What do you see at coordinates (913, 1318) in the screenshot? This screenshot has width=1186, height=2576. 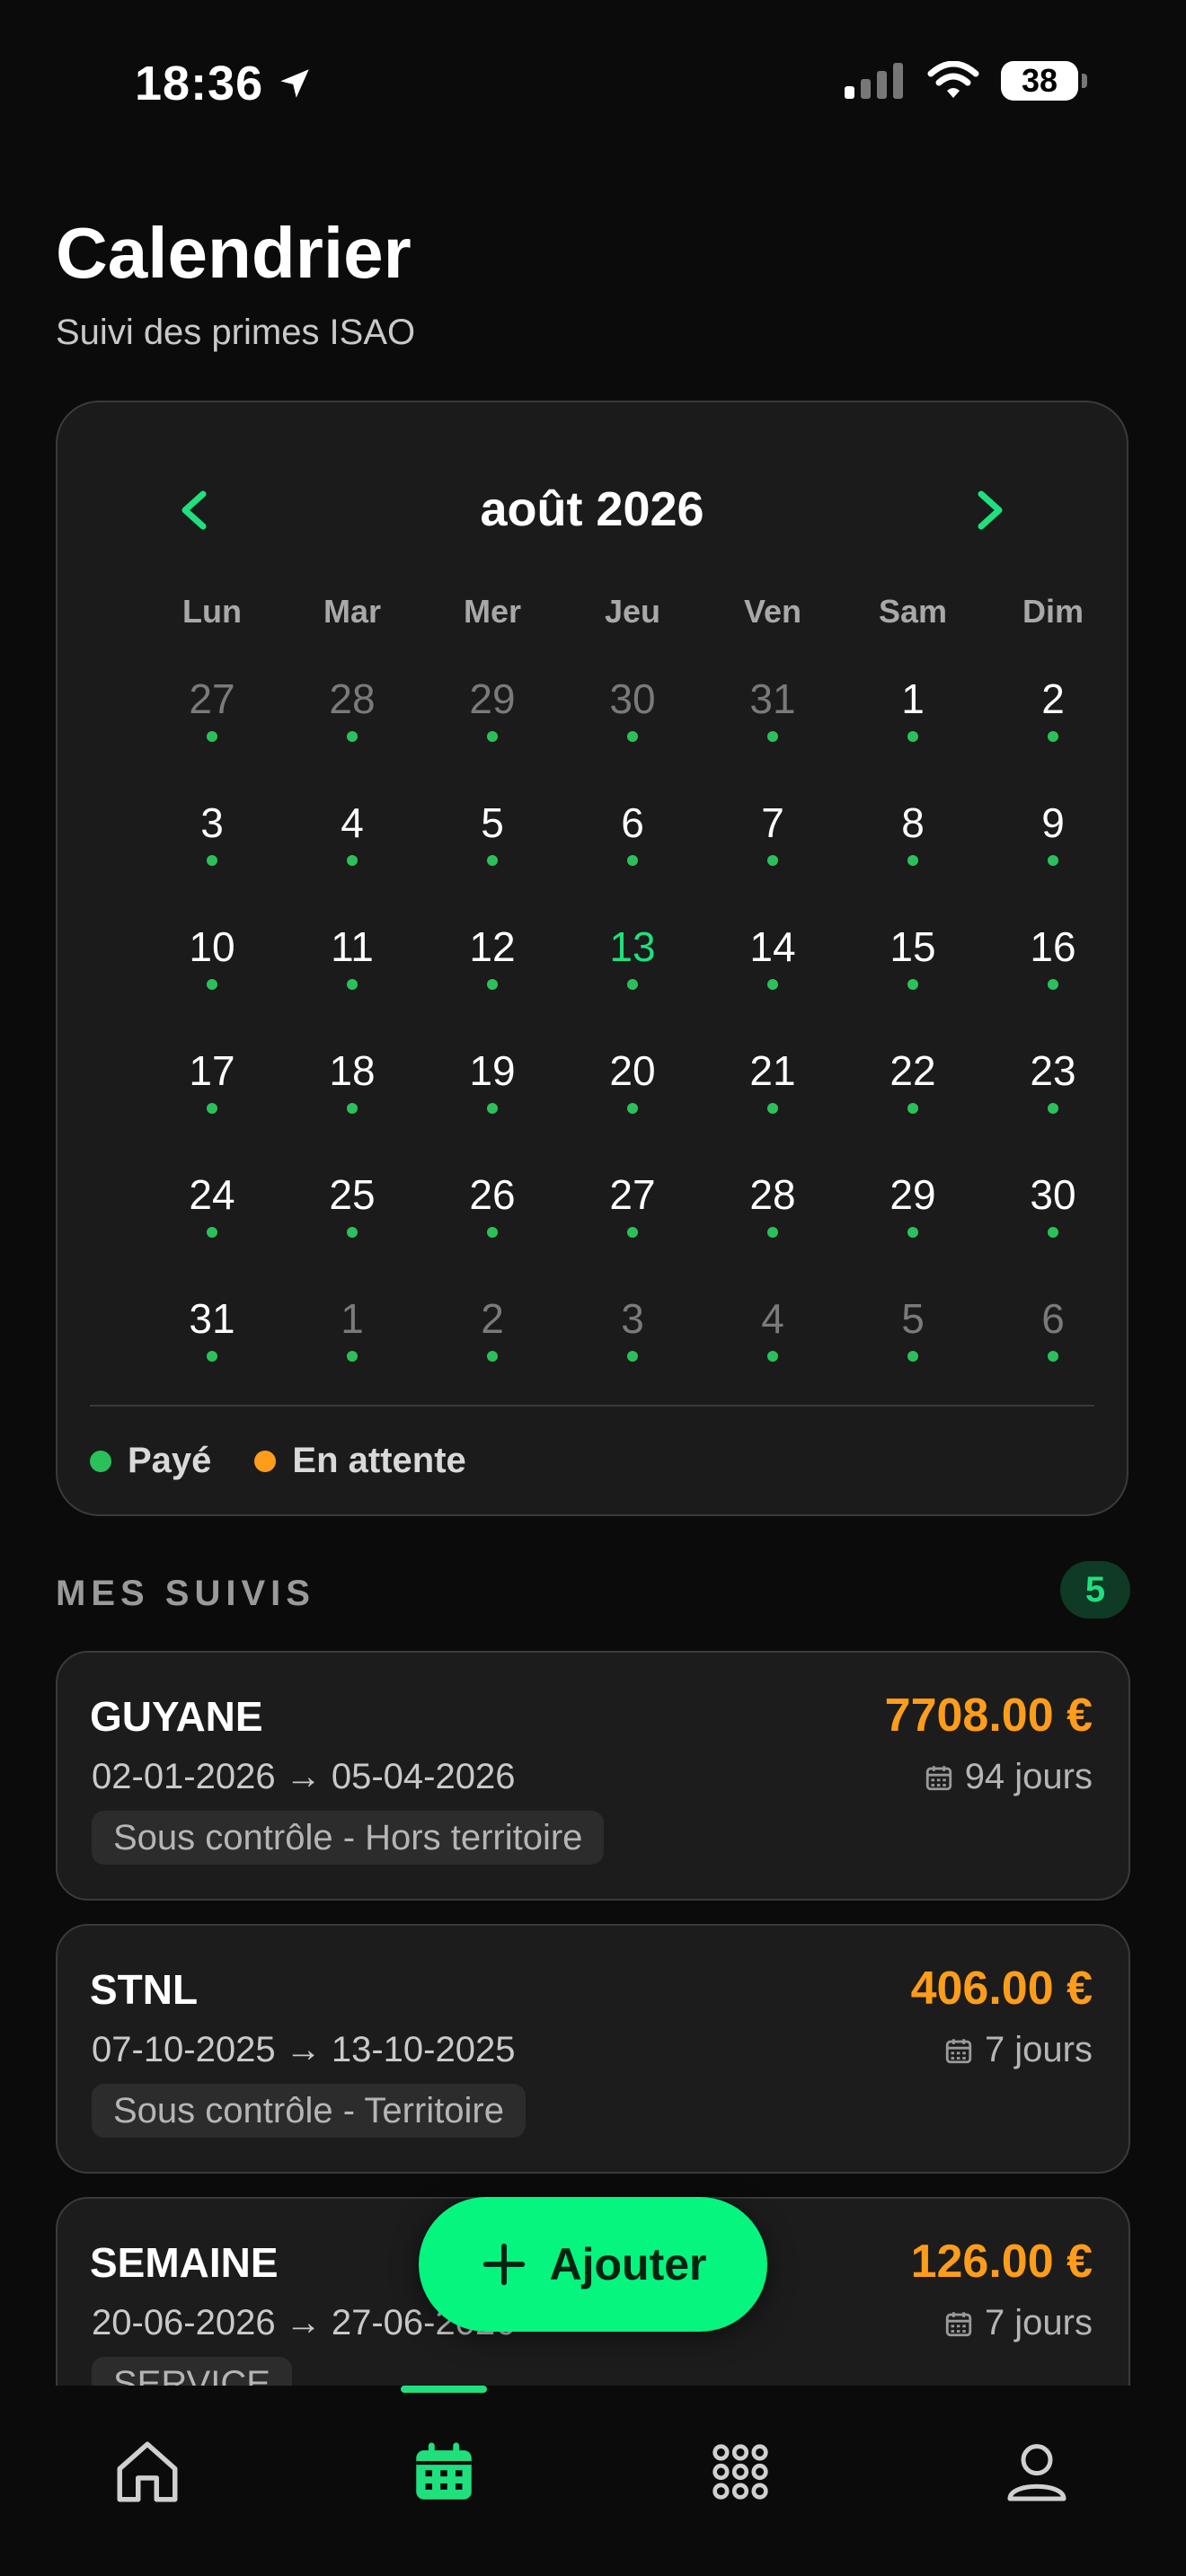 I see `day-number: 5` at bounding box center [913, 1318].